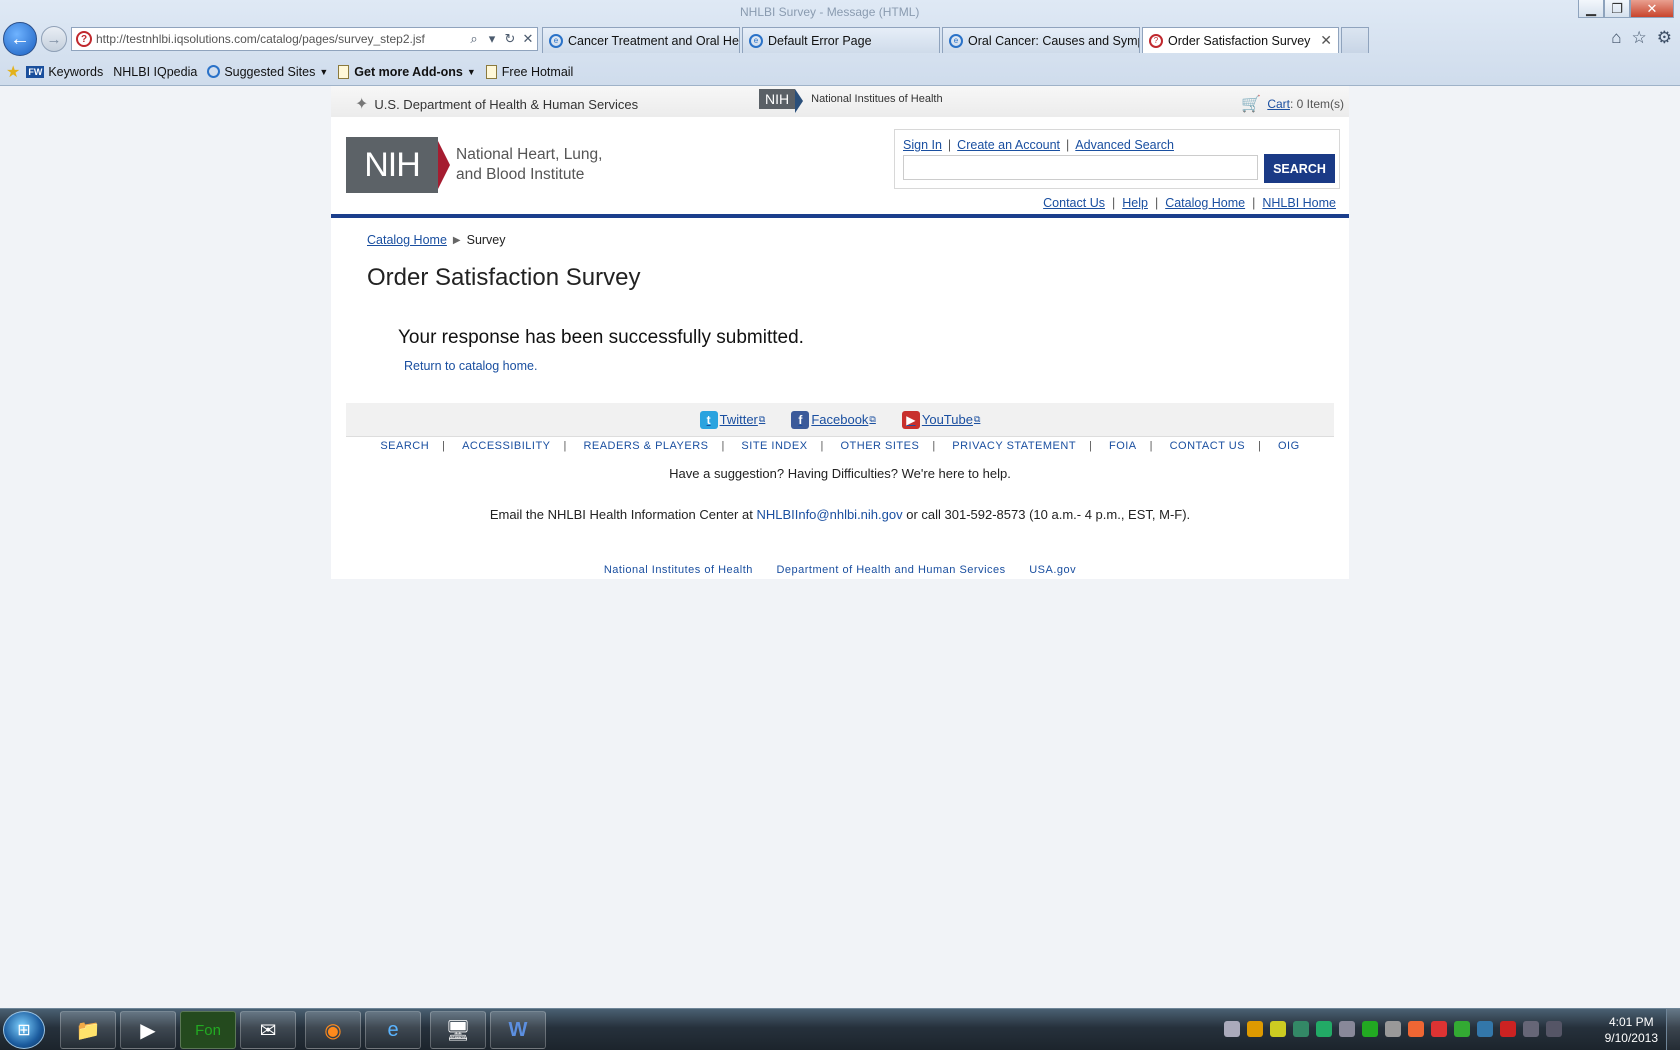 The height and width of the screenshot is (1050, 1680). Describe the element at coordinates (24, 1030) in the screenshot. I see `start-button: ⊞` at that location.